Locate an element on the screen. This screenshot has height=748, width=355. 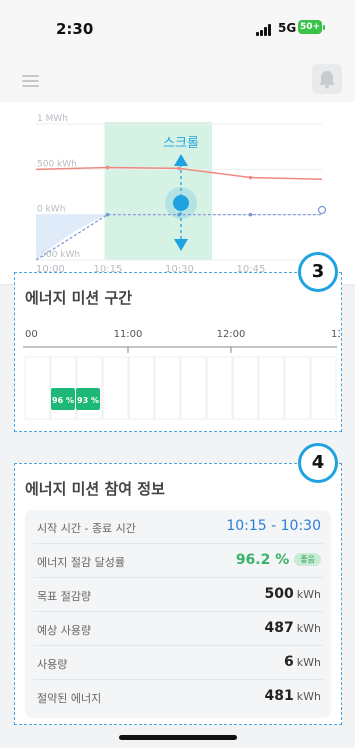
step-badge: 3 is located at coordinates (318, 272).